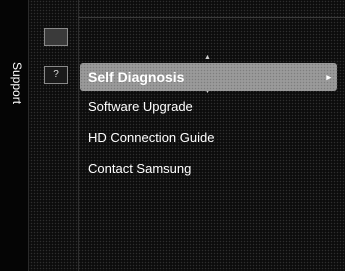  I want to click on menu-item-label: Software Upgrade, so click(140, 106).